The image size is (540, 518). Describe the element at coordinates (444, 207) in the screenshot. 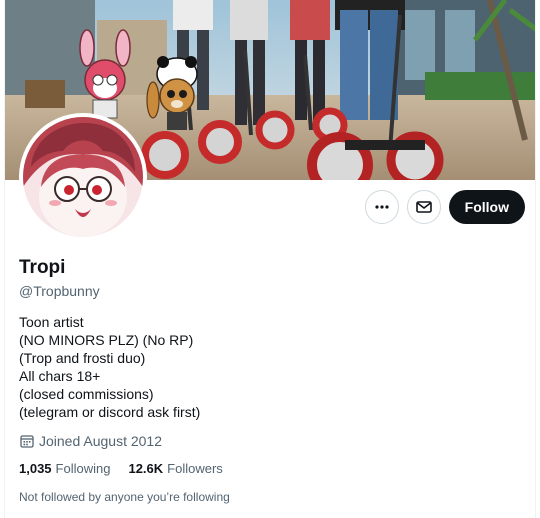

I see `profile-actions: Follow` at that location.